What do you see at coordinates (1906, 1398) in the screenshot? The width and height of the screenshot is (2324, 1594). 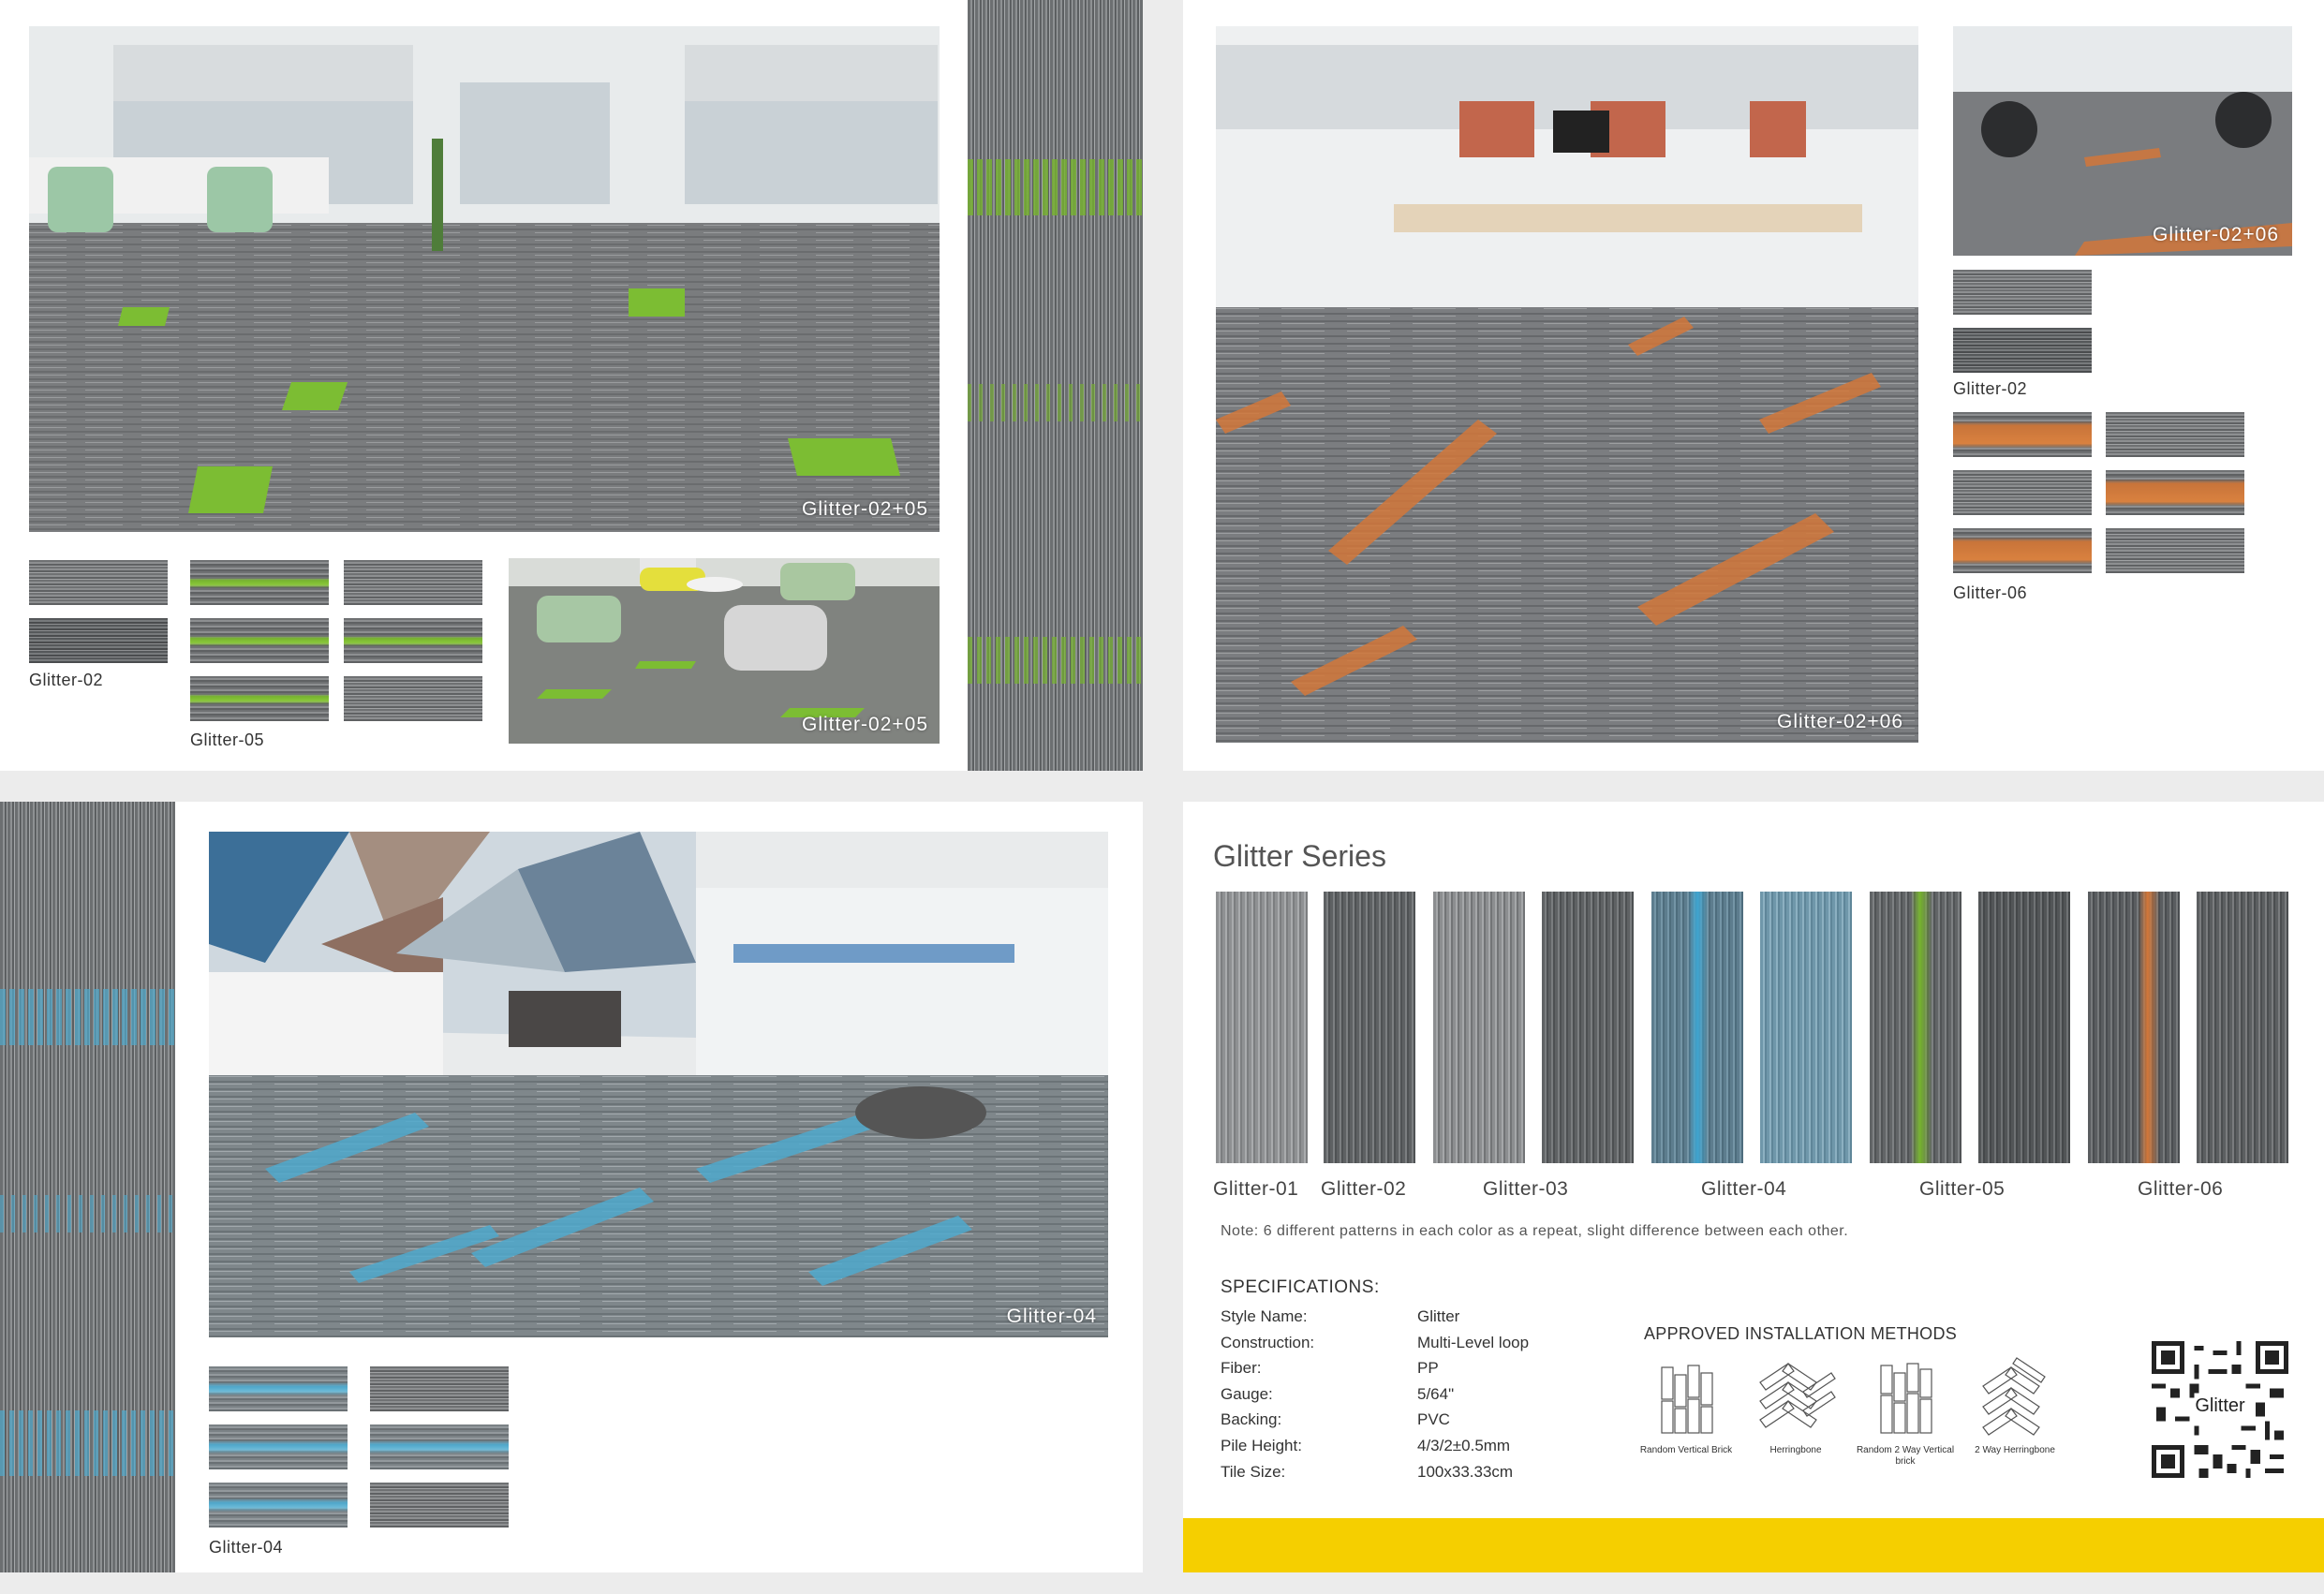 I see `random-2-way-vertical-brick-icon` at bounding box center [1906, 1398].